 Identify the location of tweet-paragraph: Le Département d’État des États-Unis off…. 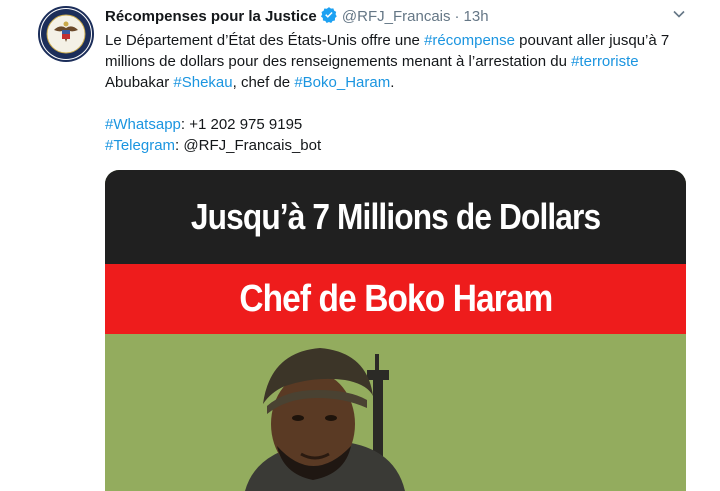
(397, 61).